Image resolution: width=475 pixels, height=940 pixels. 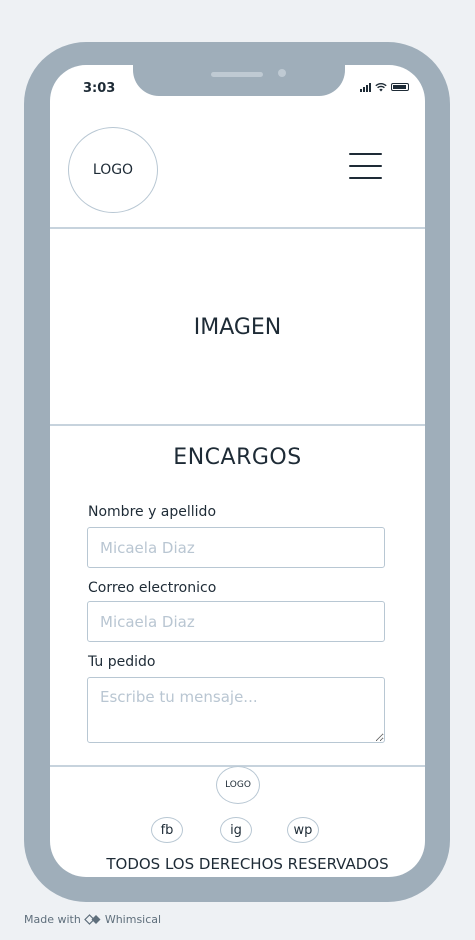 I want to click on footer-logo: LOGO, so click(x=238, y=785).